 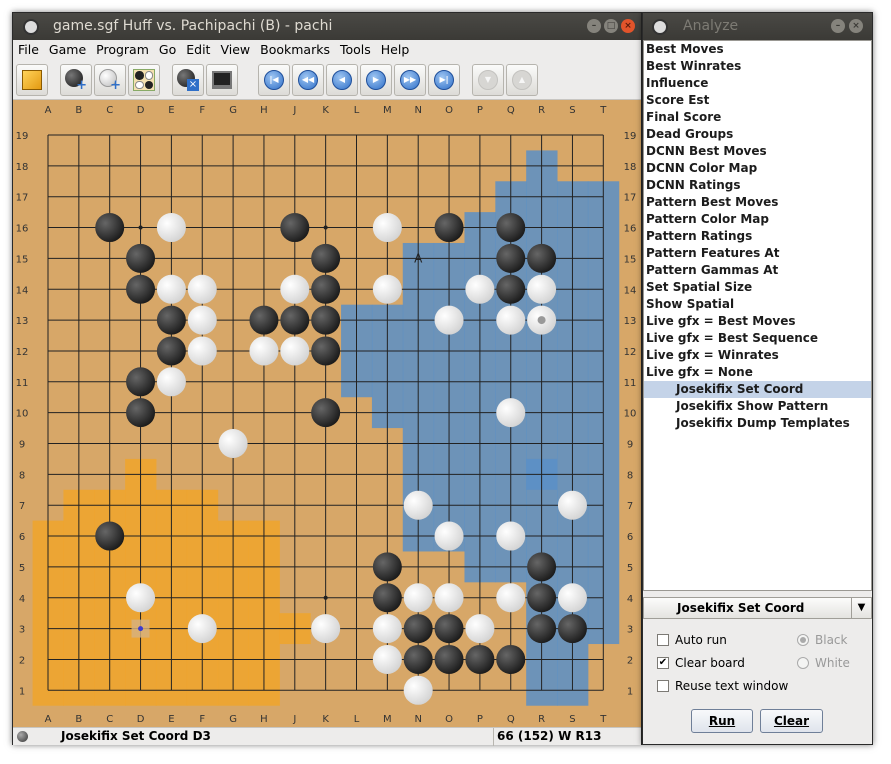 I want to click on forward-button: ▶, so click(x=376, y=80).